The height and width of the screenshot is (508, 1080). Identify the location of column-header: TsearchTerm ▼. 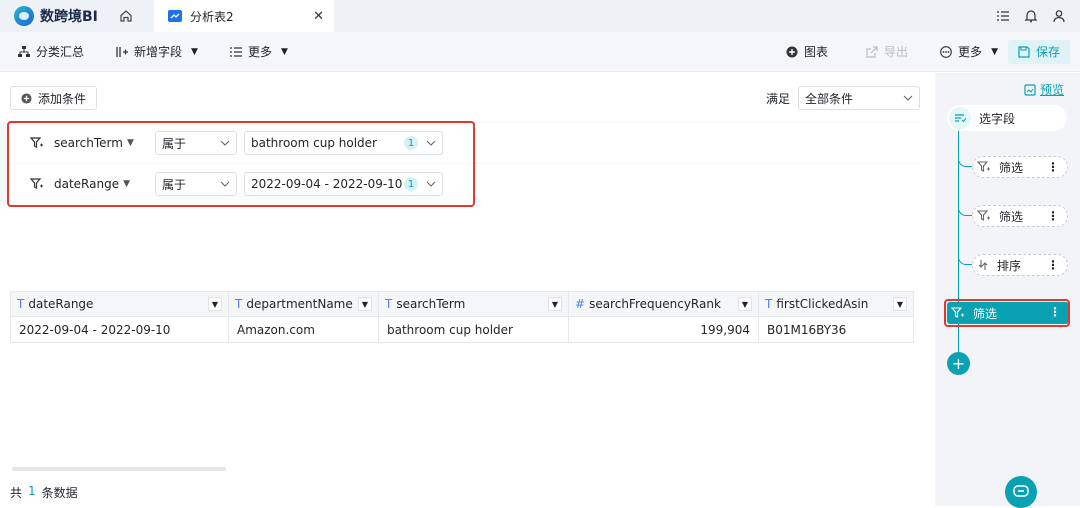
(473, 304).